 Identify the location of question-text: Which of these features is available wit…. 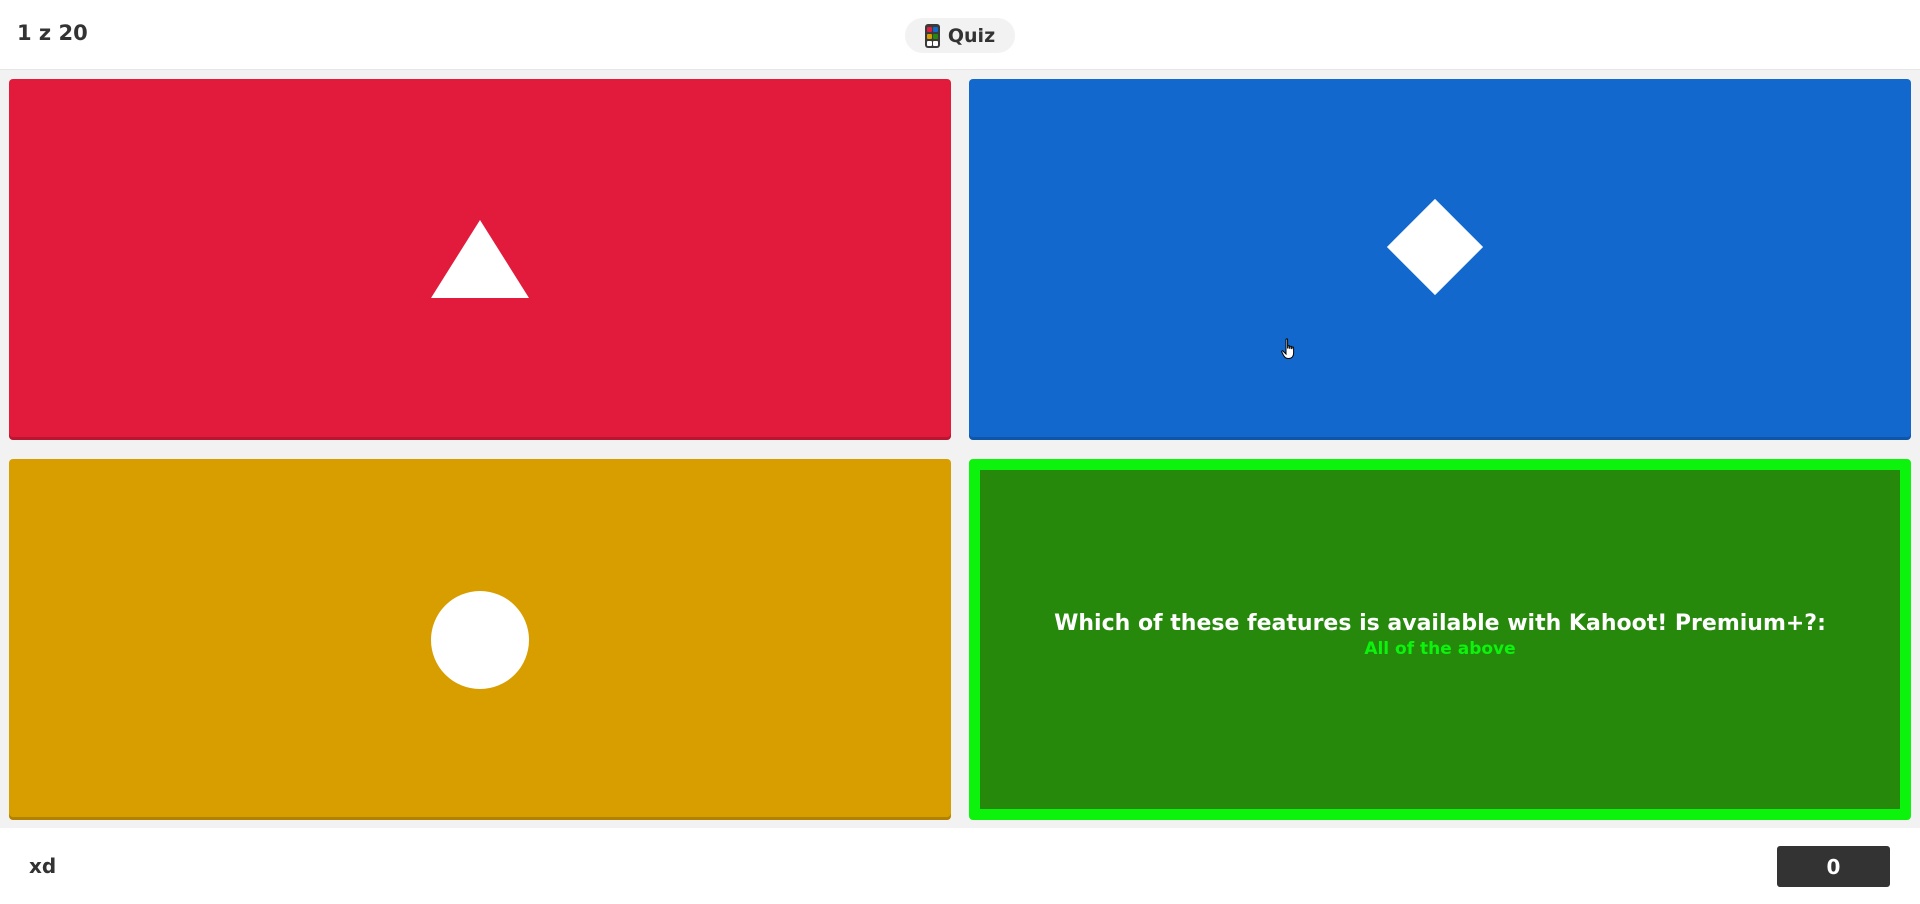
(1440, 623).